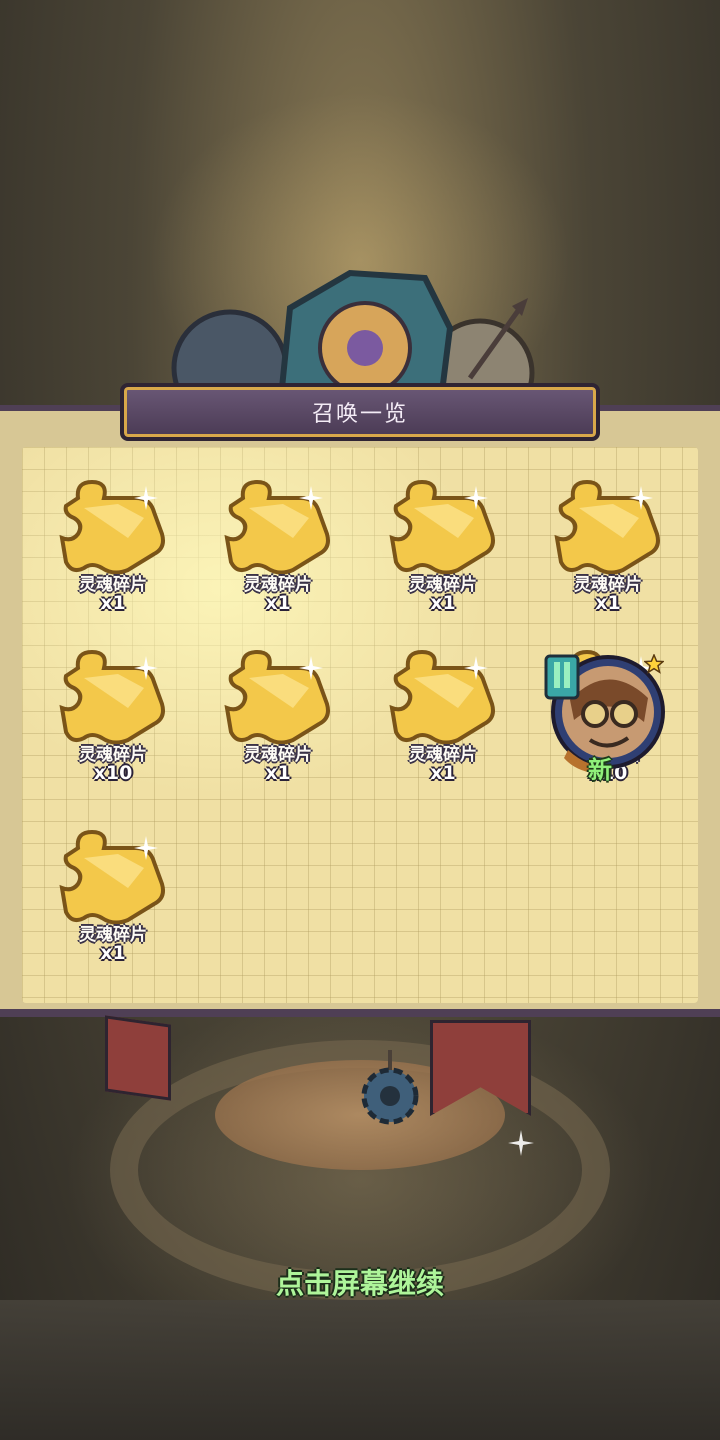 Image resolution: width=720 pixels, height=1440 pixels. I want to click on sparkle-icon, so click(521, 1143).